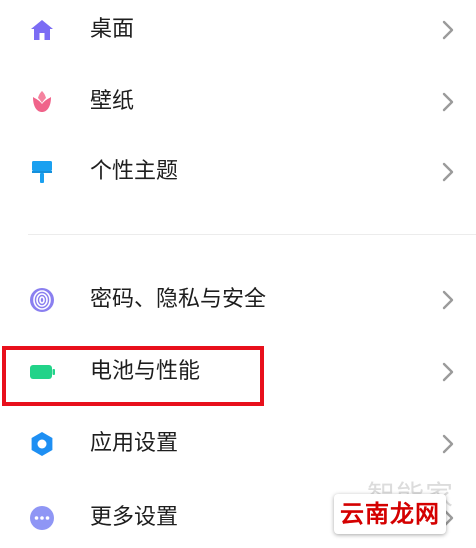  What do you see at coordinates (42, 300) in the screenshot?
I see `fingerprint-icon` at bounding box center [42, 300].